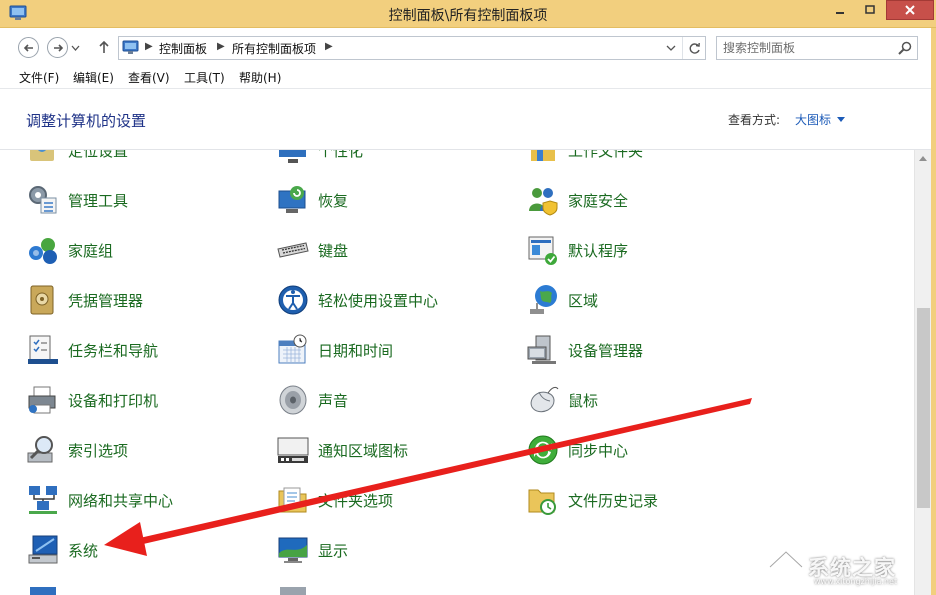  What do you see at coordinates (577, 450) in the screenshot?
I see `item-sync-center: 同步中心` at bounding box center [577, 450].